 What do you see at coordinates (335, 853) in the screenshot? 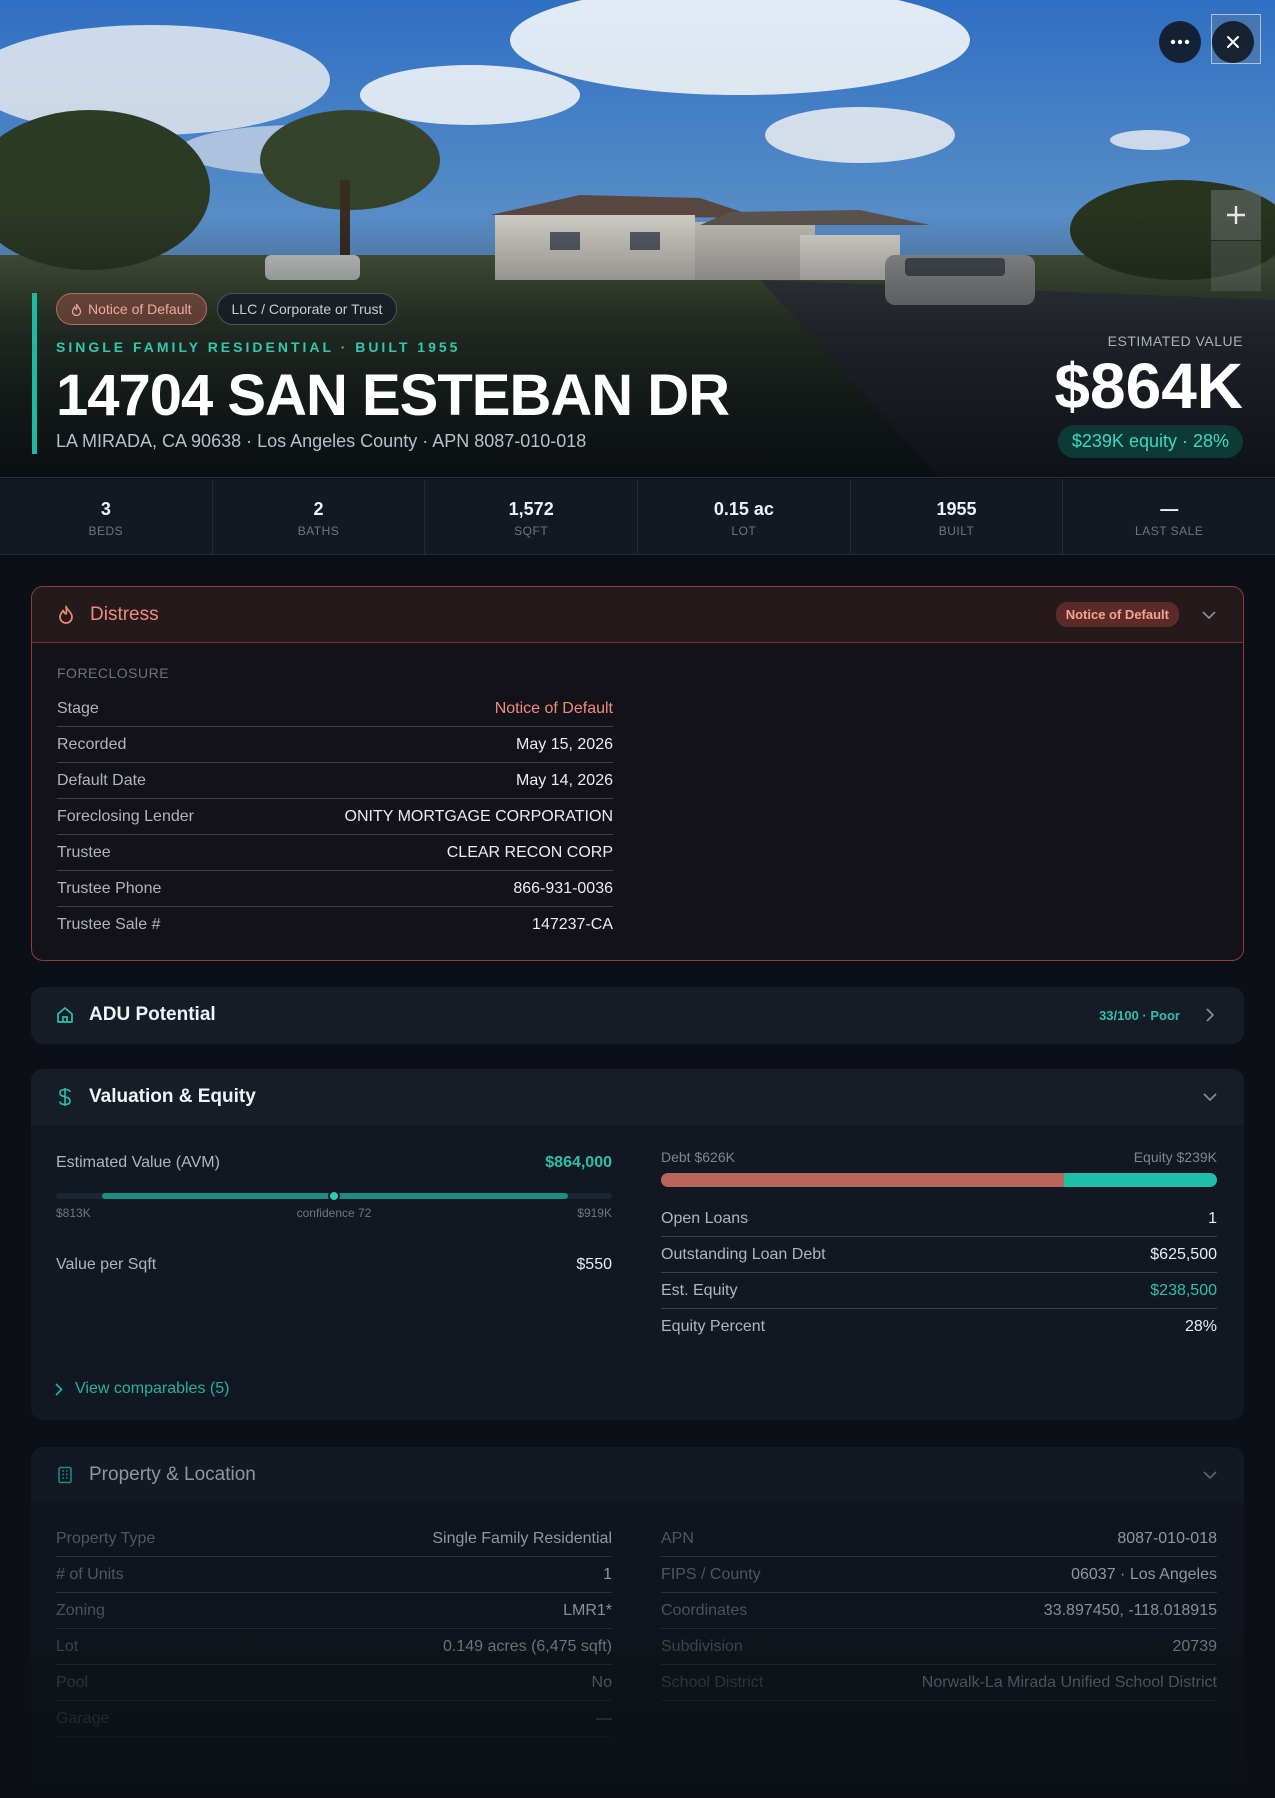
I see `detail-row: Trustee CLEAR RECON CORP` at bounding box center [335, 853].